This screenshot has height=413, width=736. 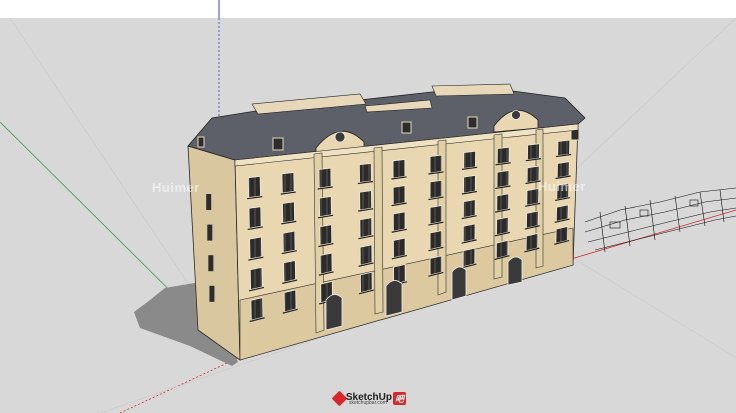 I want to click on logo-badge: 吧, so click(x=399, y=398).